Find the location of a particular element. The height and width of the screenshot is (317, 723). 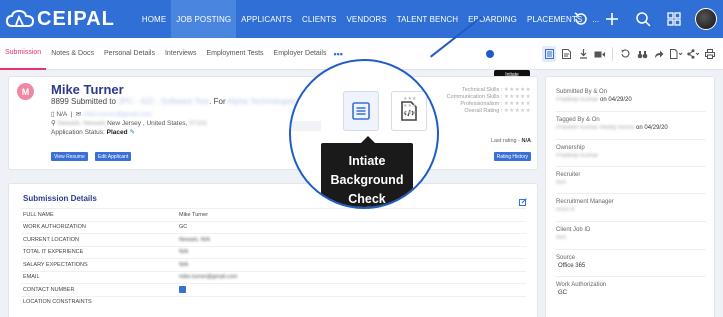

skill-label: Overall Rating : is located at coordinates (483, 111).